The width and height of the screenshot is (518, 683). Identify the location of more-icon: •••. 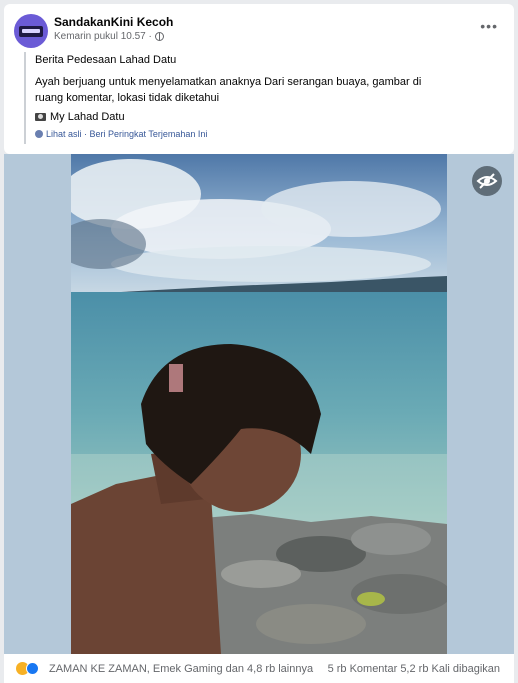
(489, 26).